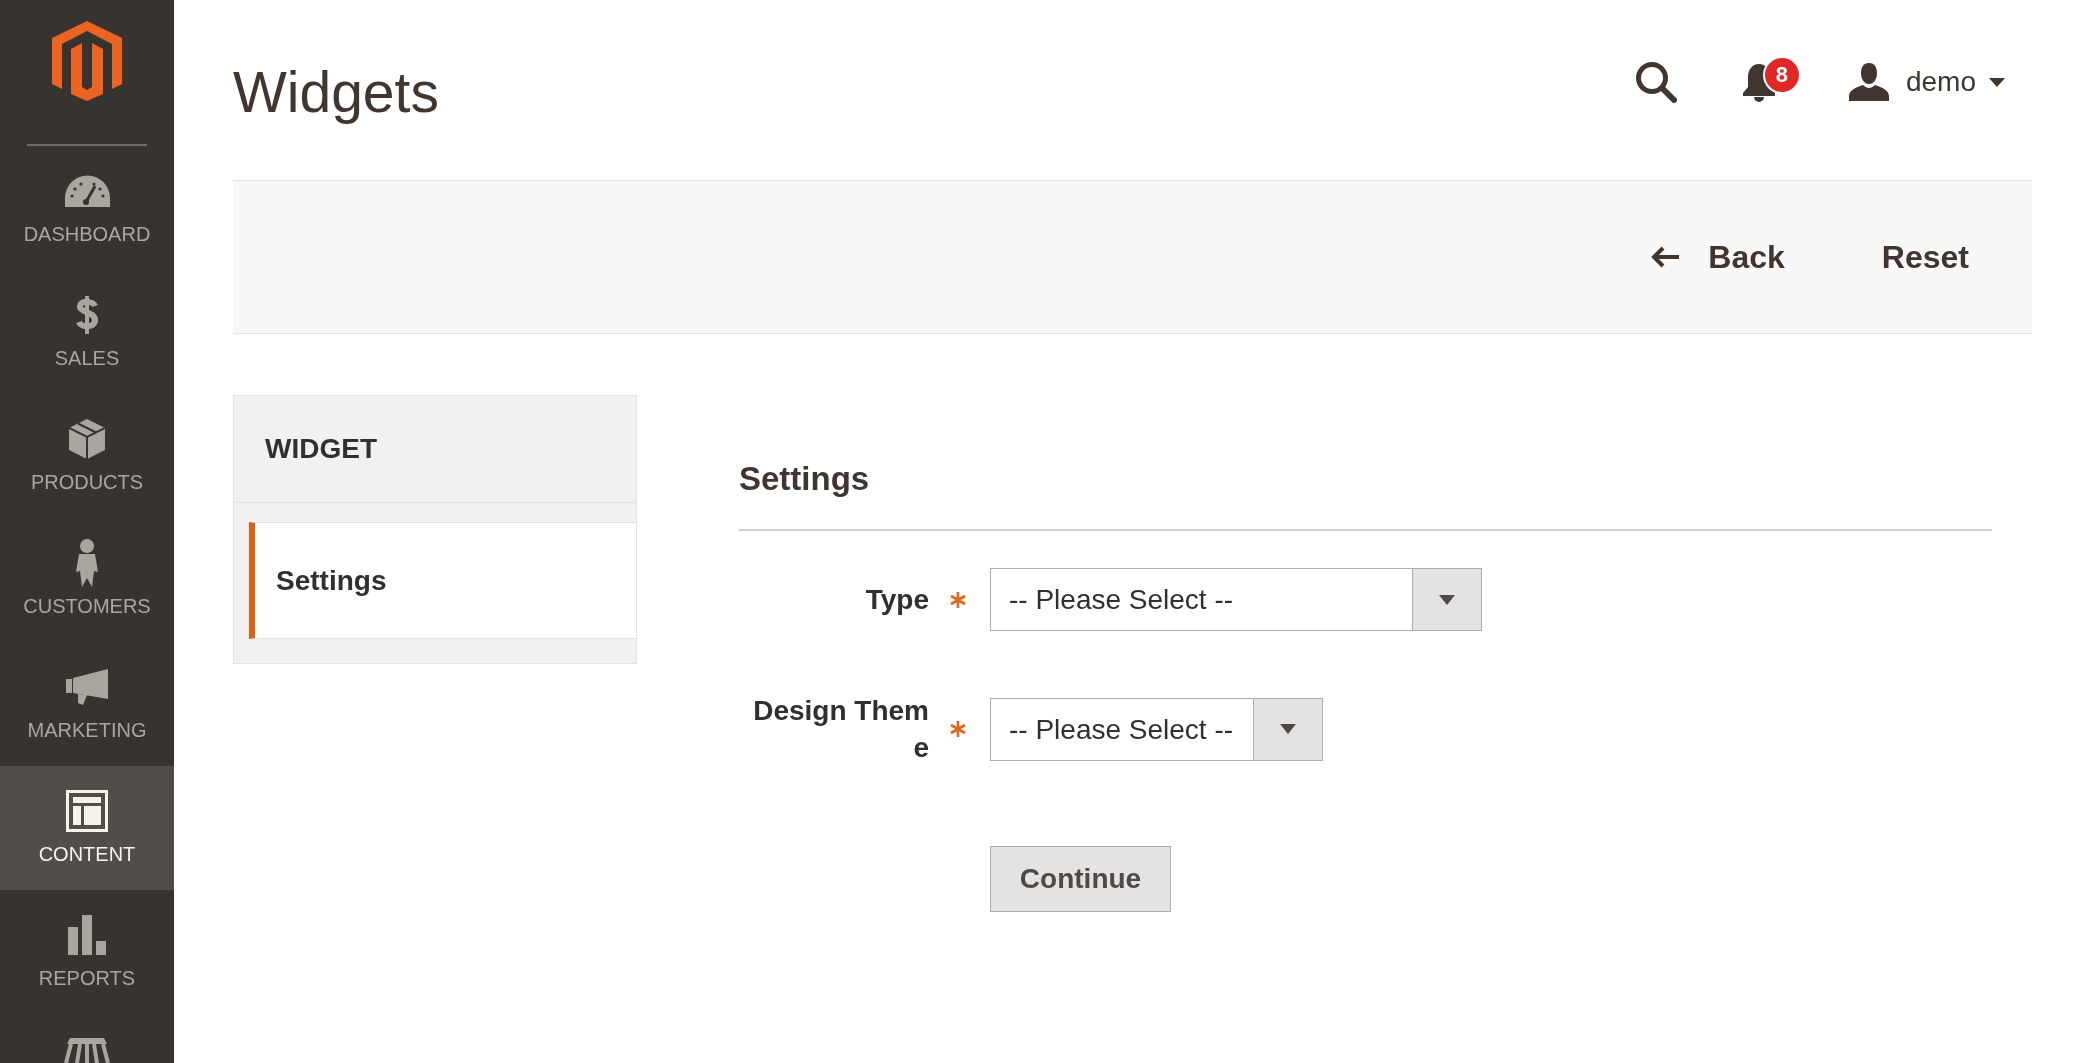  What do you see at coordinates (1080, 879) in the screenshot?
I see `continue-button: Continue` at bounding box center [1080, 879].